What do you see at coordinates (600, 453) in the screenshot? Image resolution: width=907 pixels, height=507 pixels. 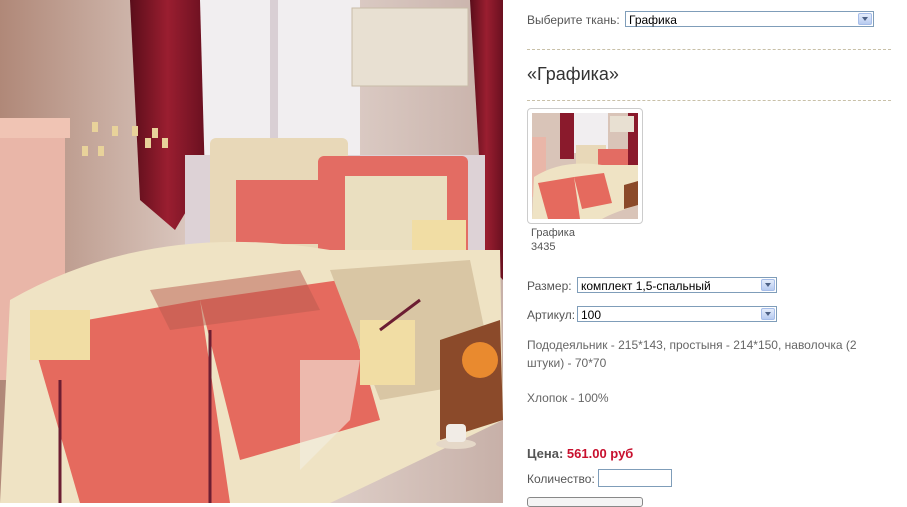 I see `price-value: 561.00 руб` at bounding box center [600, 453].